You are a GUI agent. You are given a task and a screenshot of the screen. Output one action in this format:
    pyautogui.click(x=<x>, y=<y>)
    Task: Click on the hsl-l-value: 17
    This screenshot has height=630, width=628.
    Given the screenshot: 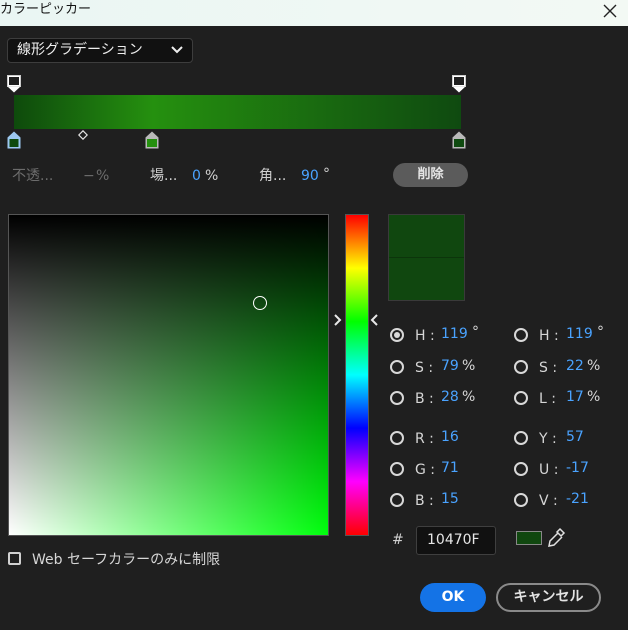 What is the action you would take?
    pyautogui.click(x=575, y=397)
    